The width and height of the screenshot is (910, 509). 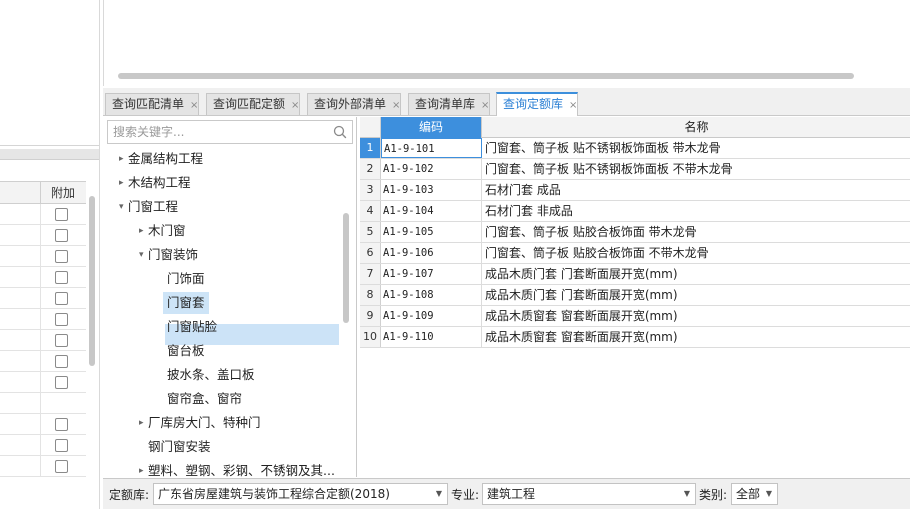 What do you see at coordinates (696, 211) in the screenshot?
I see `quota-name: 石材门套 非成品` at bounding box center [696, 211].